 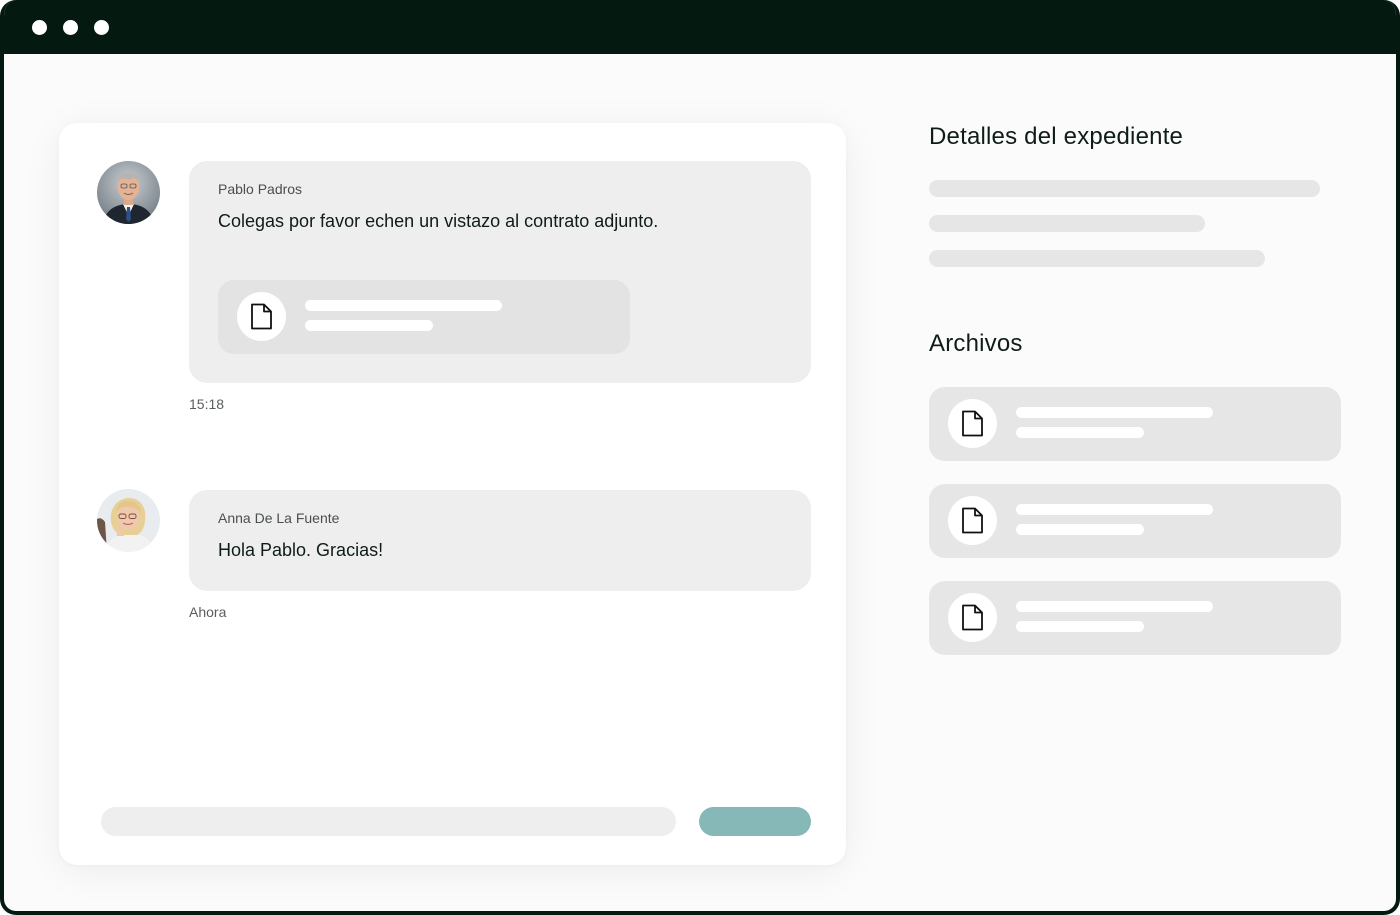 What do you see at coordinates (39, 27) in the screenshot?
I see `window-close-dot` at bounding box center [39, 27].